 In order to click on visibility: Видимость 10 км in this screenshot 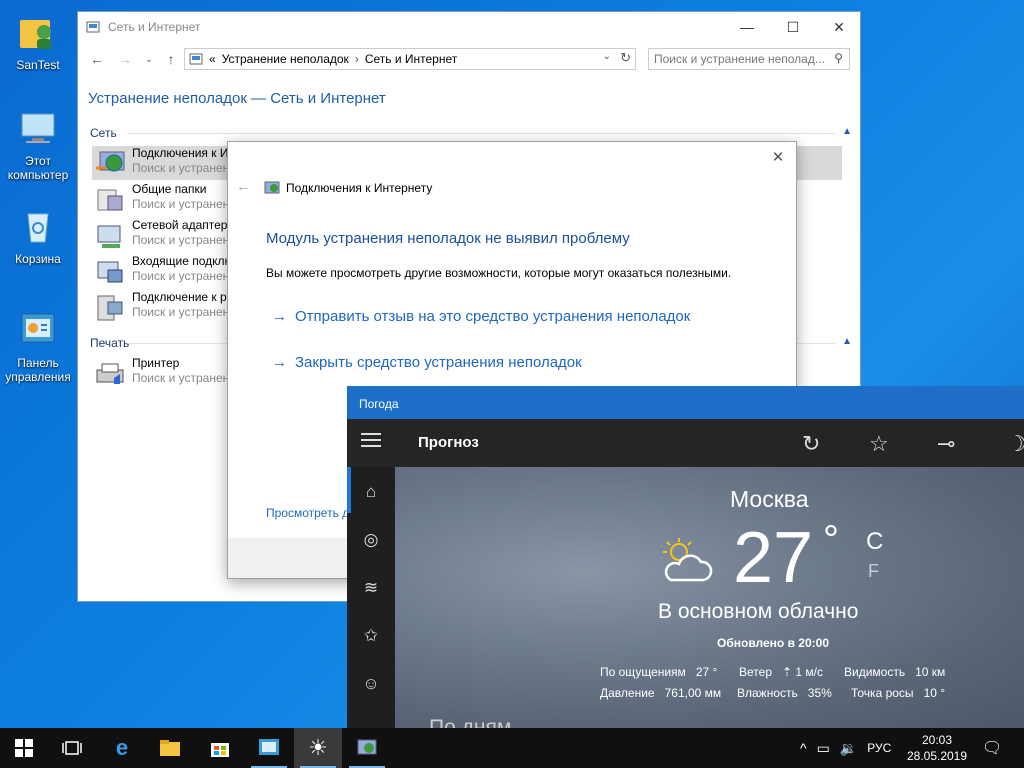, I will do `click(895, 672)`.